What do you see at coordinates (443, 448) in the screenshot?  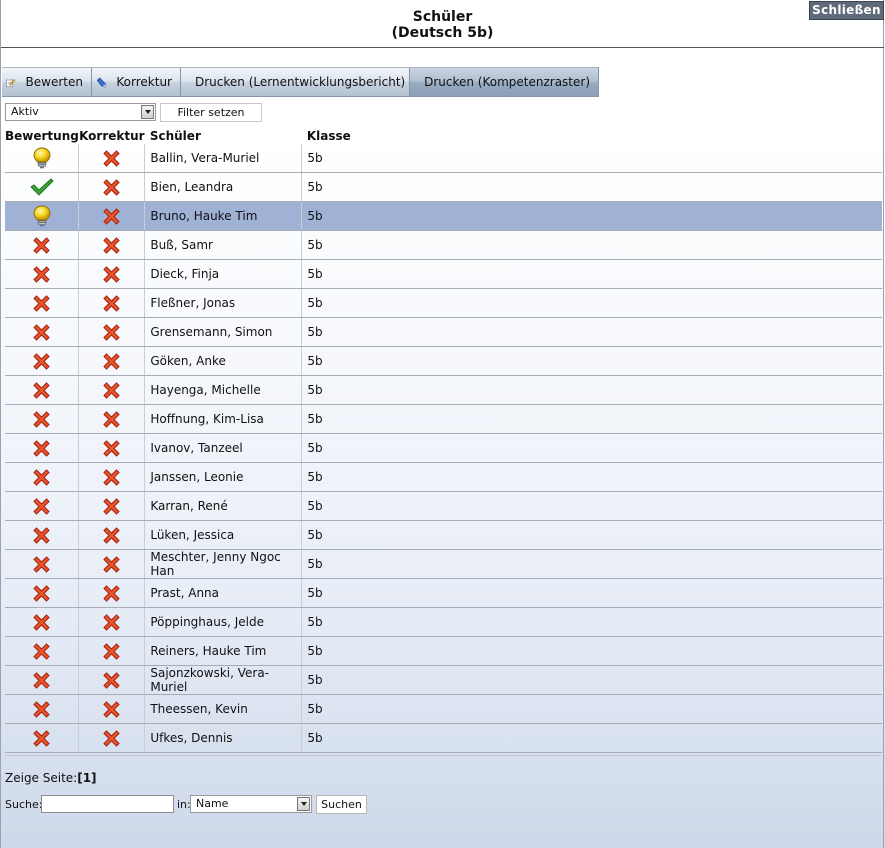 I see `table-row: Ivanov, Tanzeel 5b` at bounding box center [443, 448].